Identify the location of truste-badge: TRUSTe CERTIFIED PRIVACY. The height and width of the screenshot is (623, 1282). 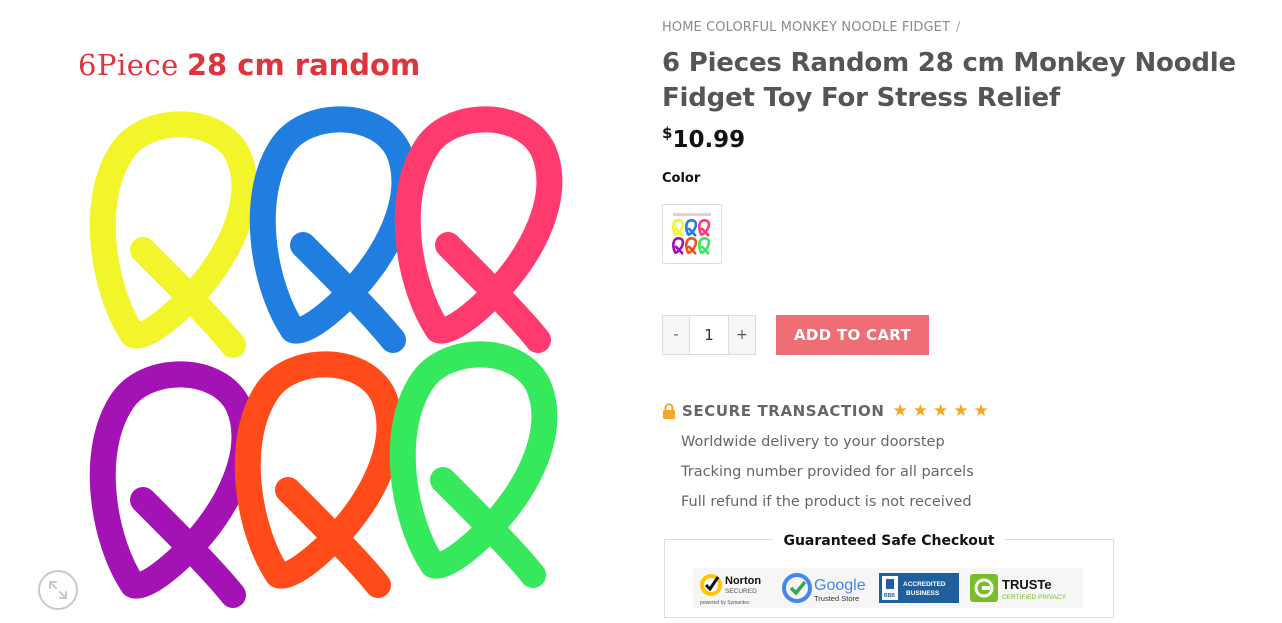
(1022, 588).